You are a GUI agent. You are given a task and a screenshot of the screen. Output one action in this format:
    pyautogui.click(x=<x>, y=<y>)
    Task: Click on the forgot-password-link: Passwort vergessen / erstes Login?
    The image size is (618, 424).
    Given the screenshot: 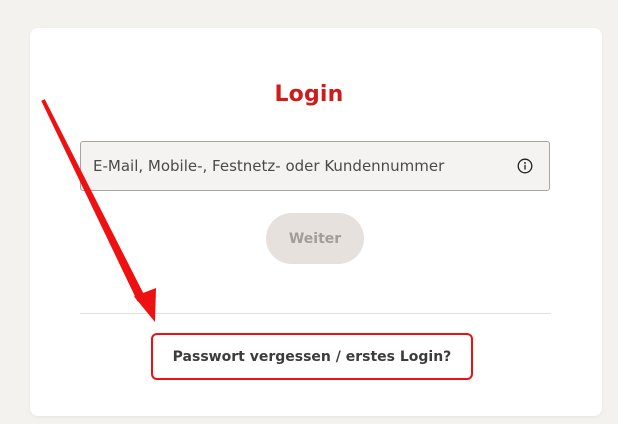 What is the action you would take?
    pyautogui.click(x=312, y=356)
    